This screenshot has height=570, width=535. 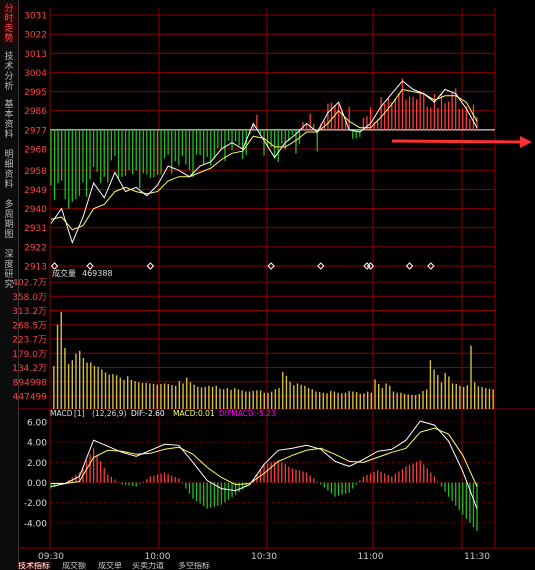 I want to click on bottom-tab: 技术指标, so click(x=34, y=566).